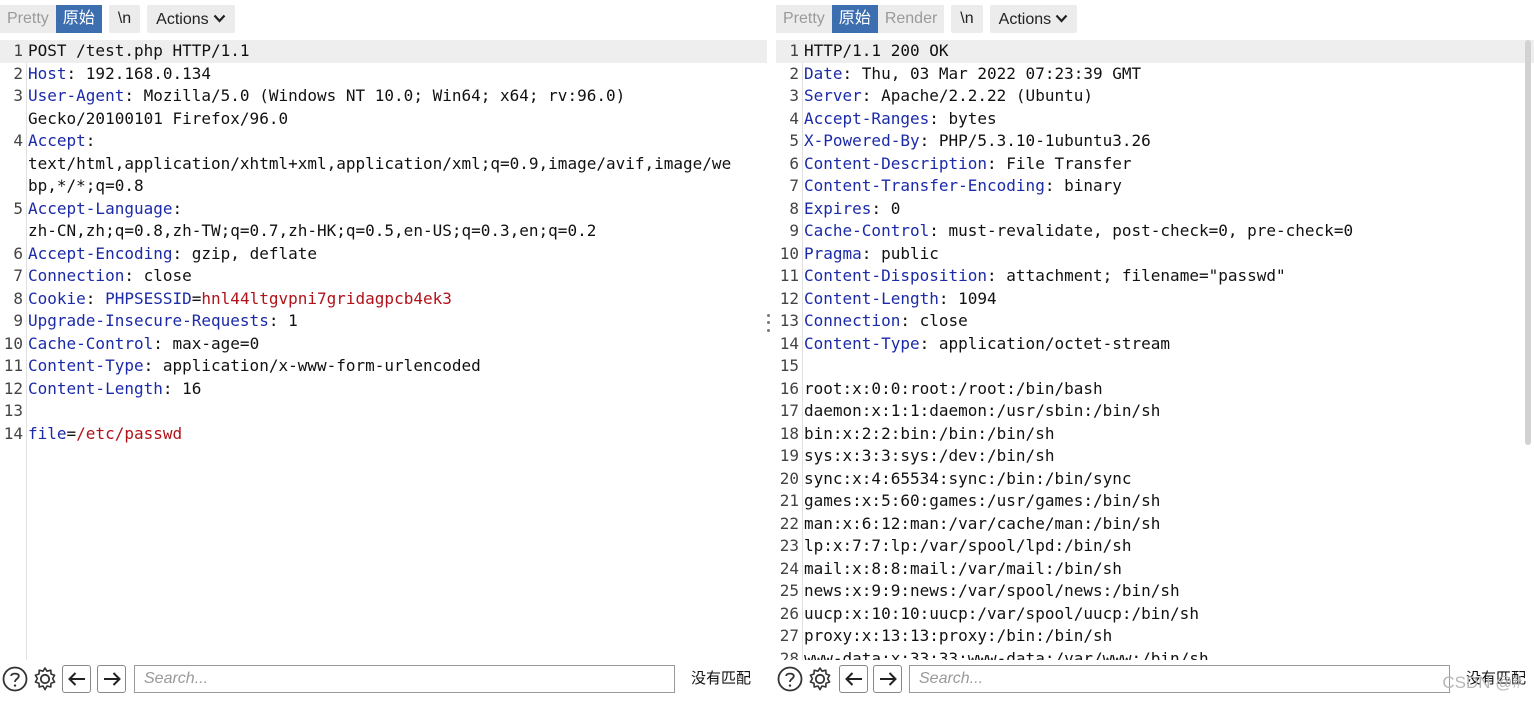 This screenshot has width=1534, height=701. Describe the element at coordinates (1155, 164) in the screenshot. I see `code-line: 6 Content-Description: File Transfer` at that location.